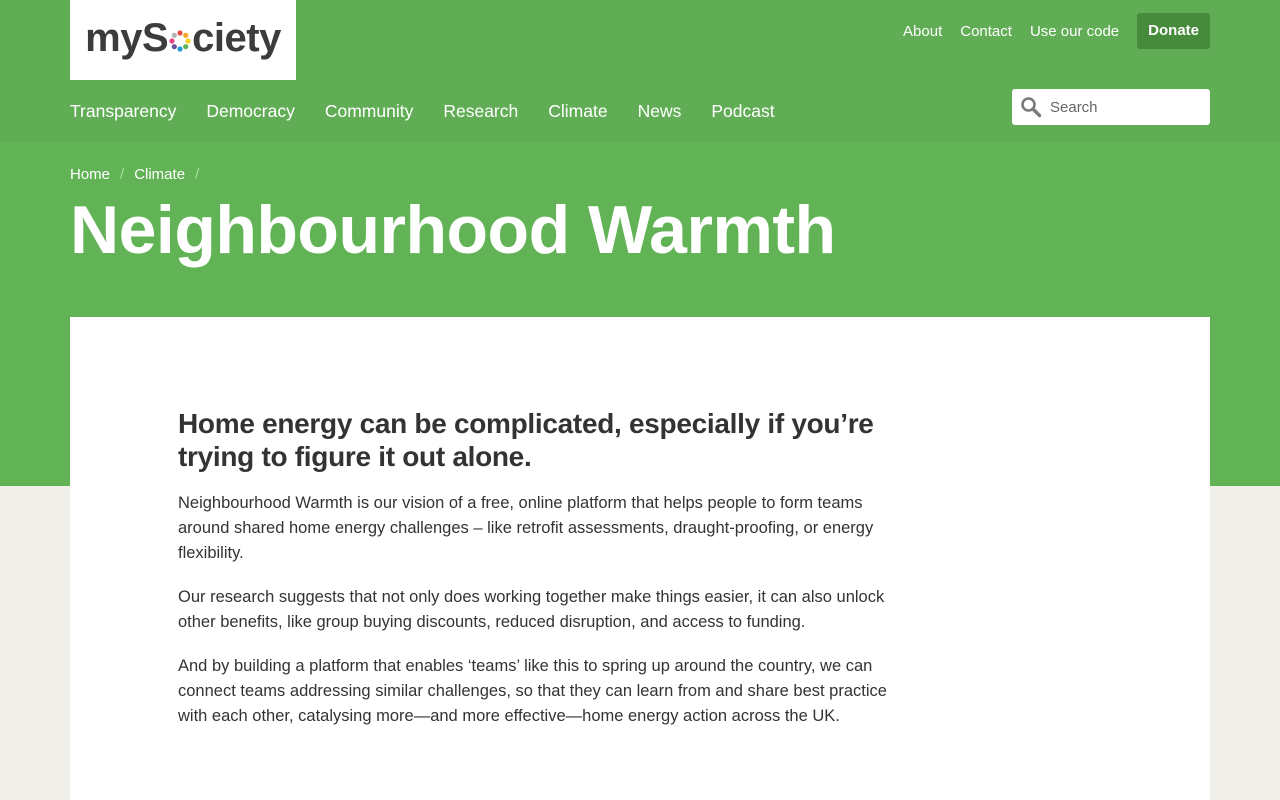 This screenshot has height=800, width=1280. What do you see at coordinates (1120, 107) in the screenshot?
I see `search-input` at bounding box center [1120, 107].